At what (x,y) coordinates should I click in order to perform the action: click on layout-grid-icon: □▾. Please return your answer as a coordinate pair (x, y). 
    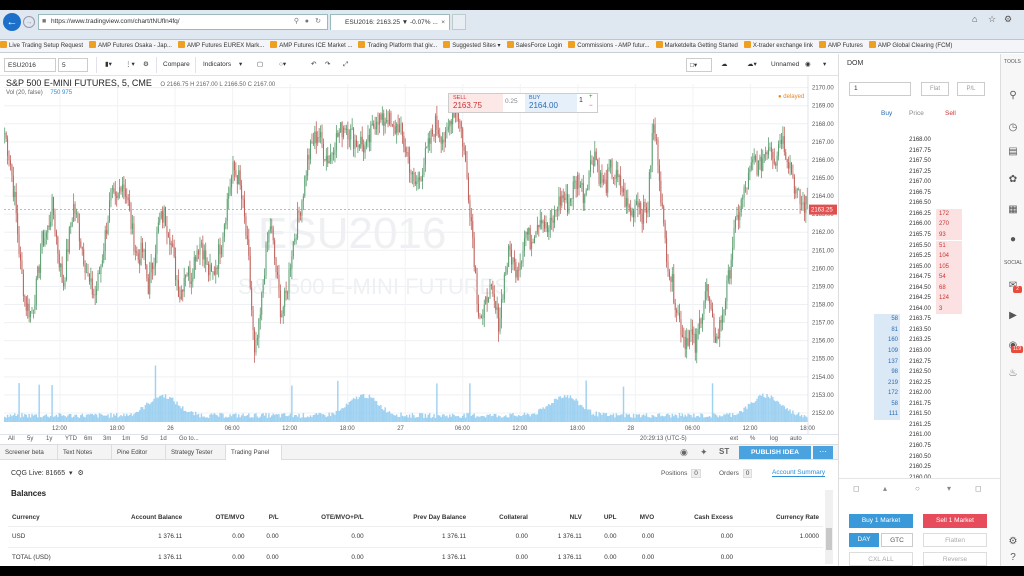
    Looking at the image, I should click on (699, 65).